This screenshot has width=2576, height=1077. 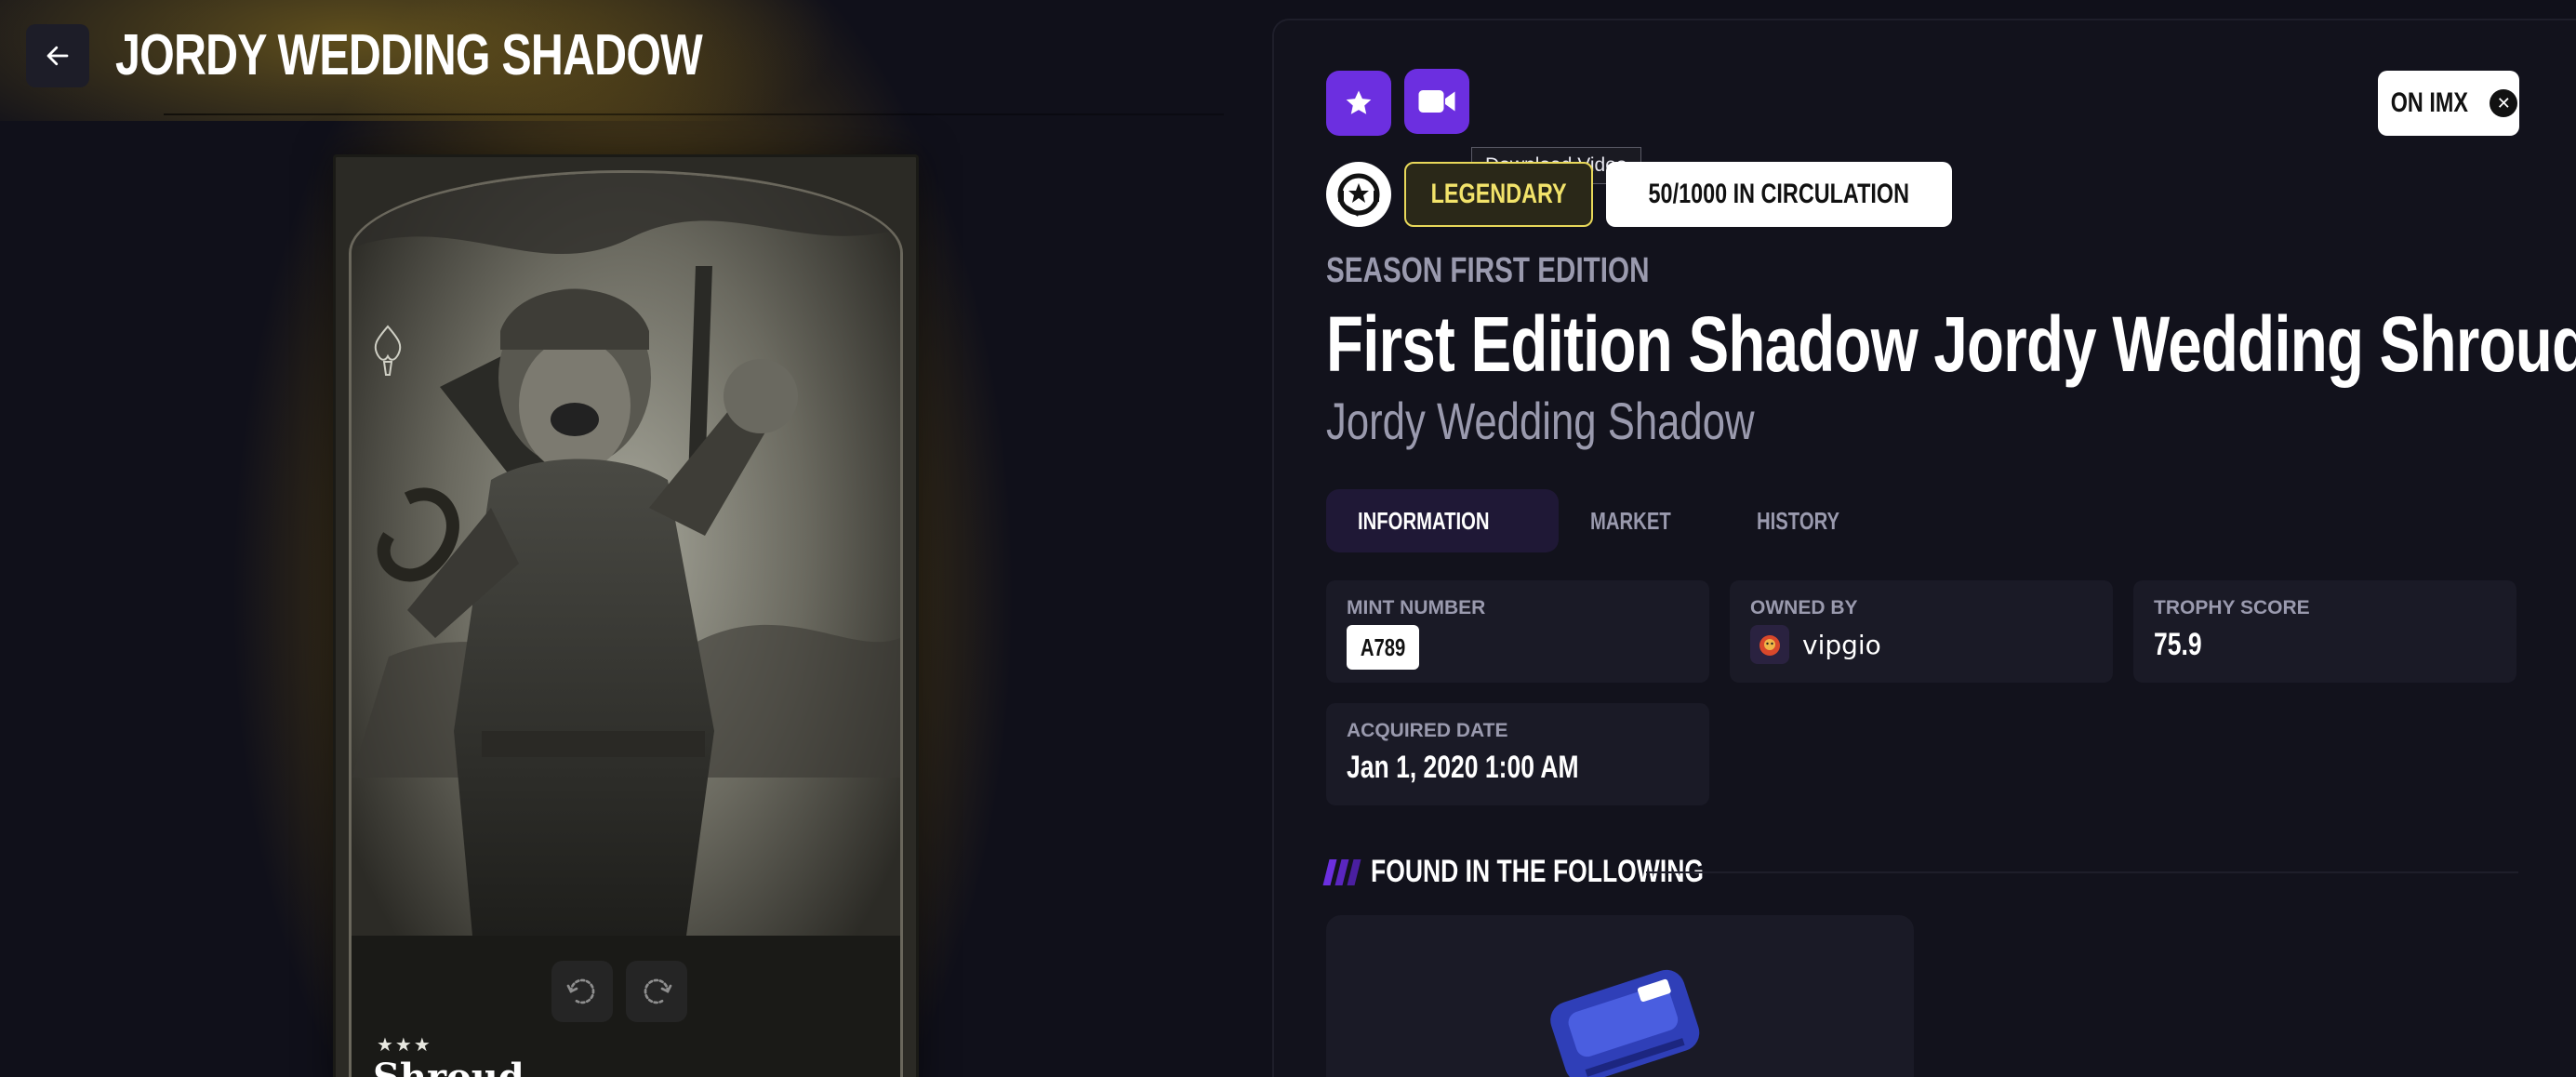 I want to click on owner-link: vipgio, so click(x=1815, y=644).